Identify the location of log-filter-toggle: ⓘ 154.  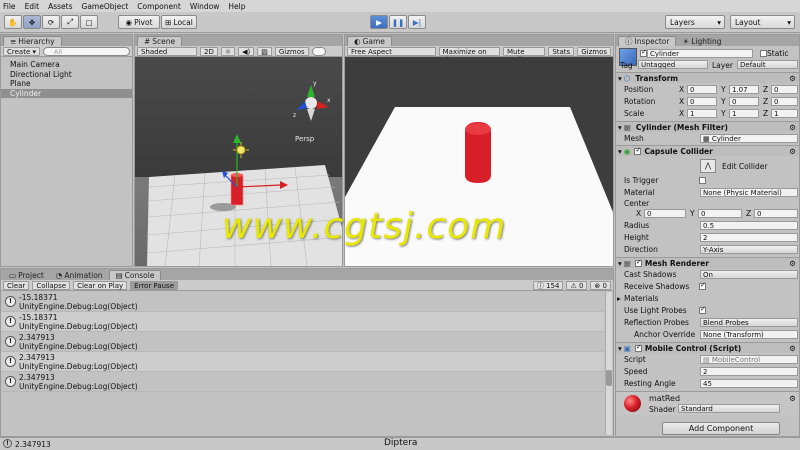
(548, 285).